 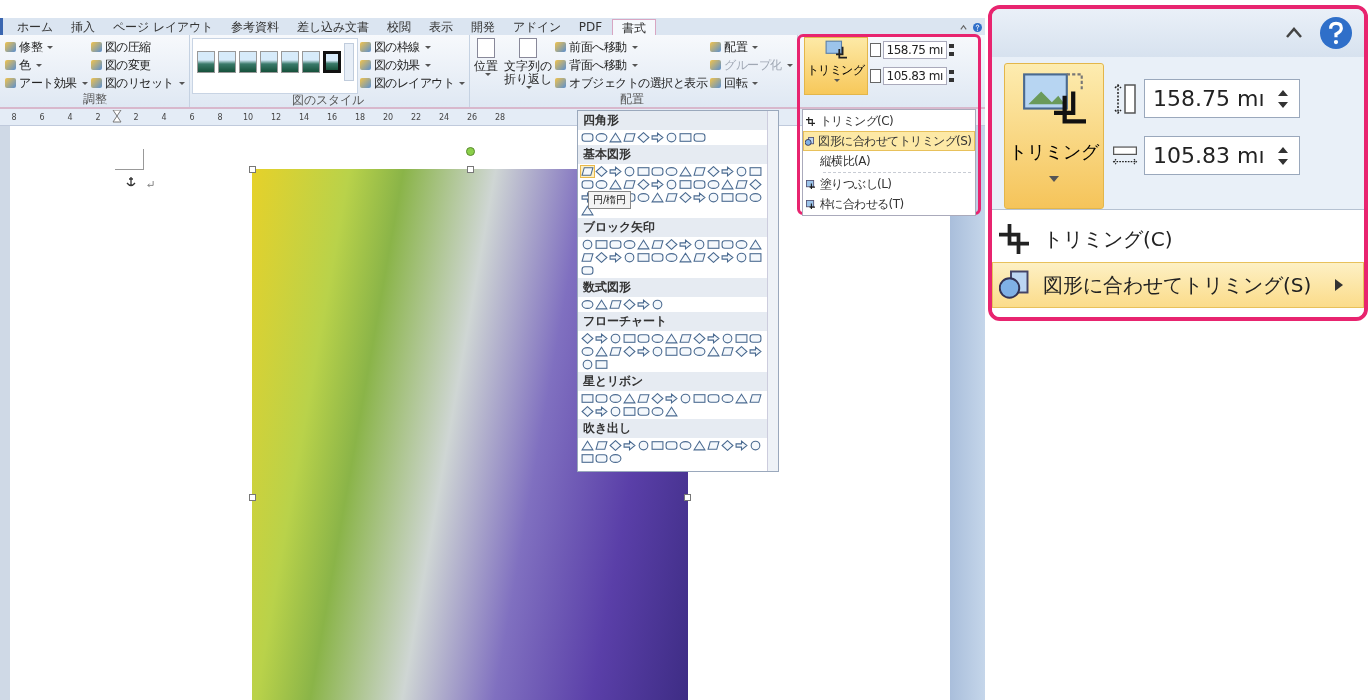 What do you see at coordinates (536, 27) in the screenshot?
I see `ribbon-tab: アドイン` at bounding box center [536, 27].